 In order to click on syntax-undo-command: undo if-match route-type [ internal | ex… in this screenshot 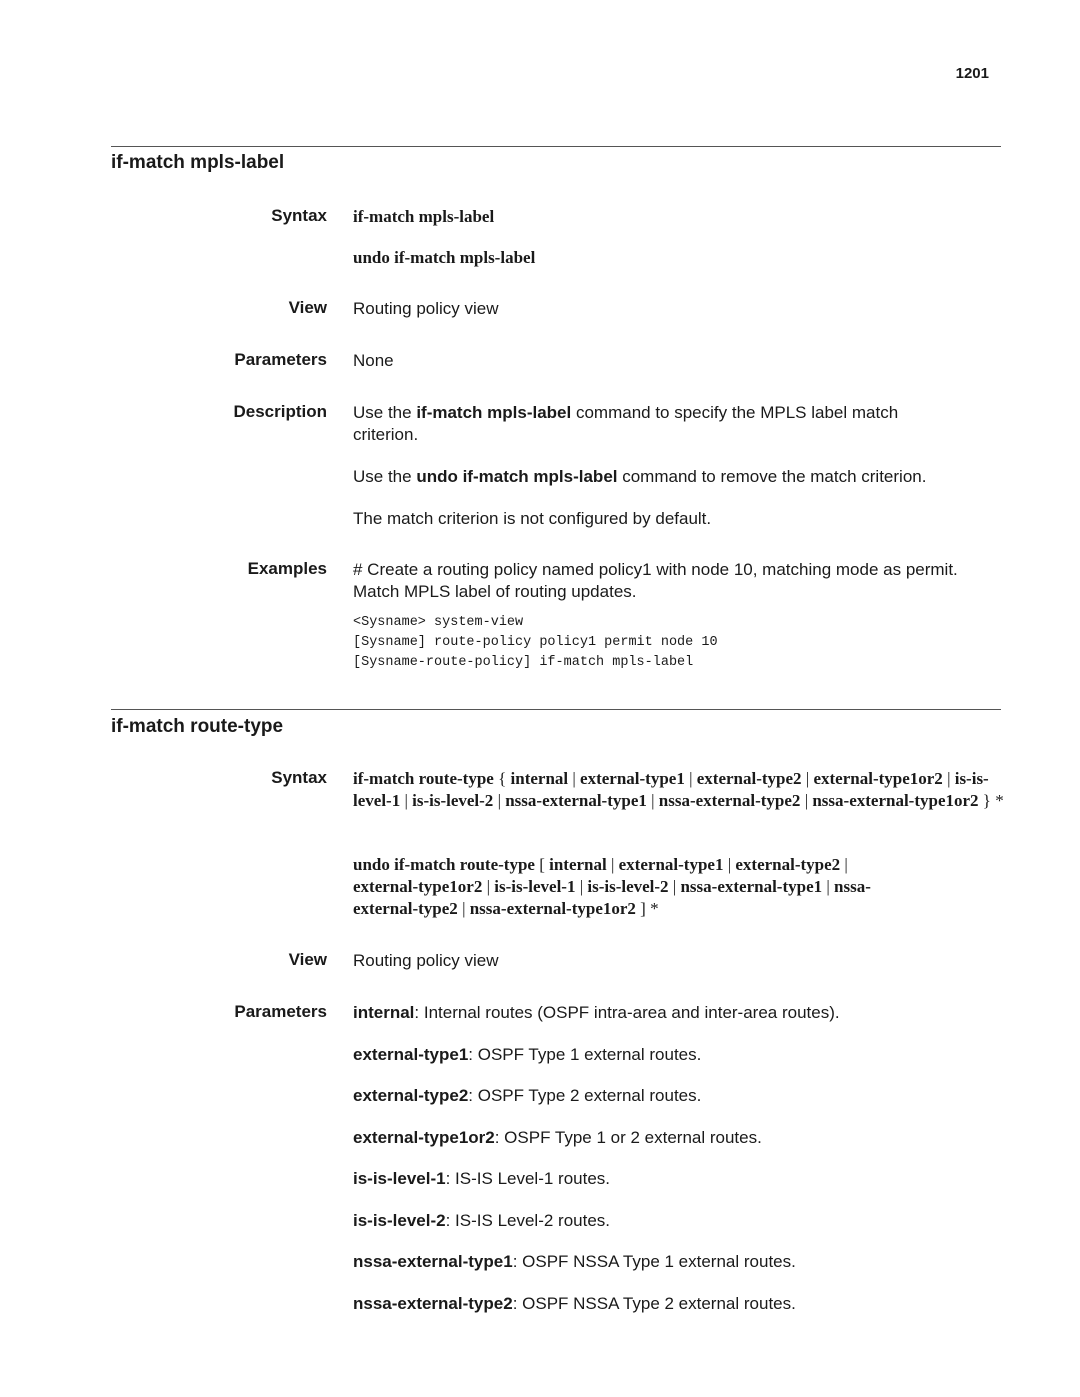, I will do `click(633, 887)`.